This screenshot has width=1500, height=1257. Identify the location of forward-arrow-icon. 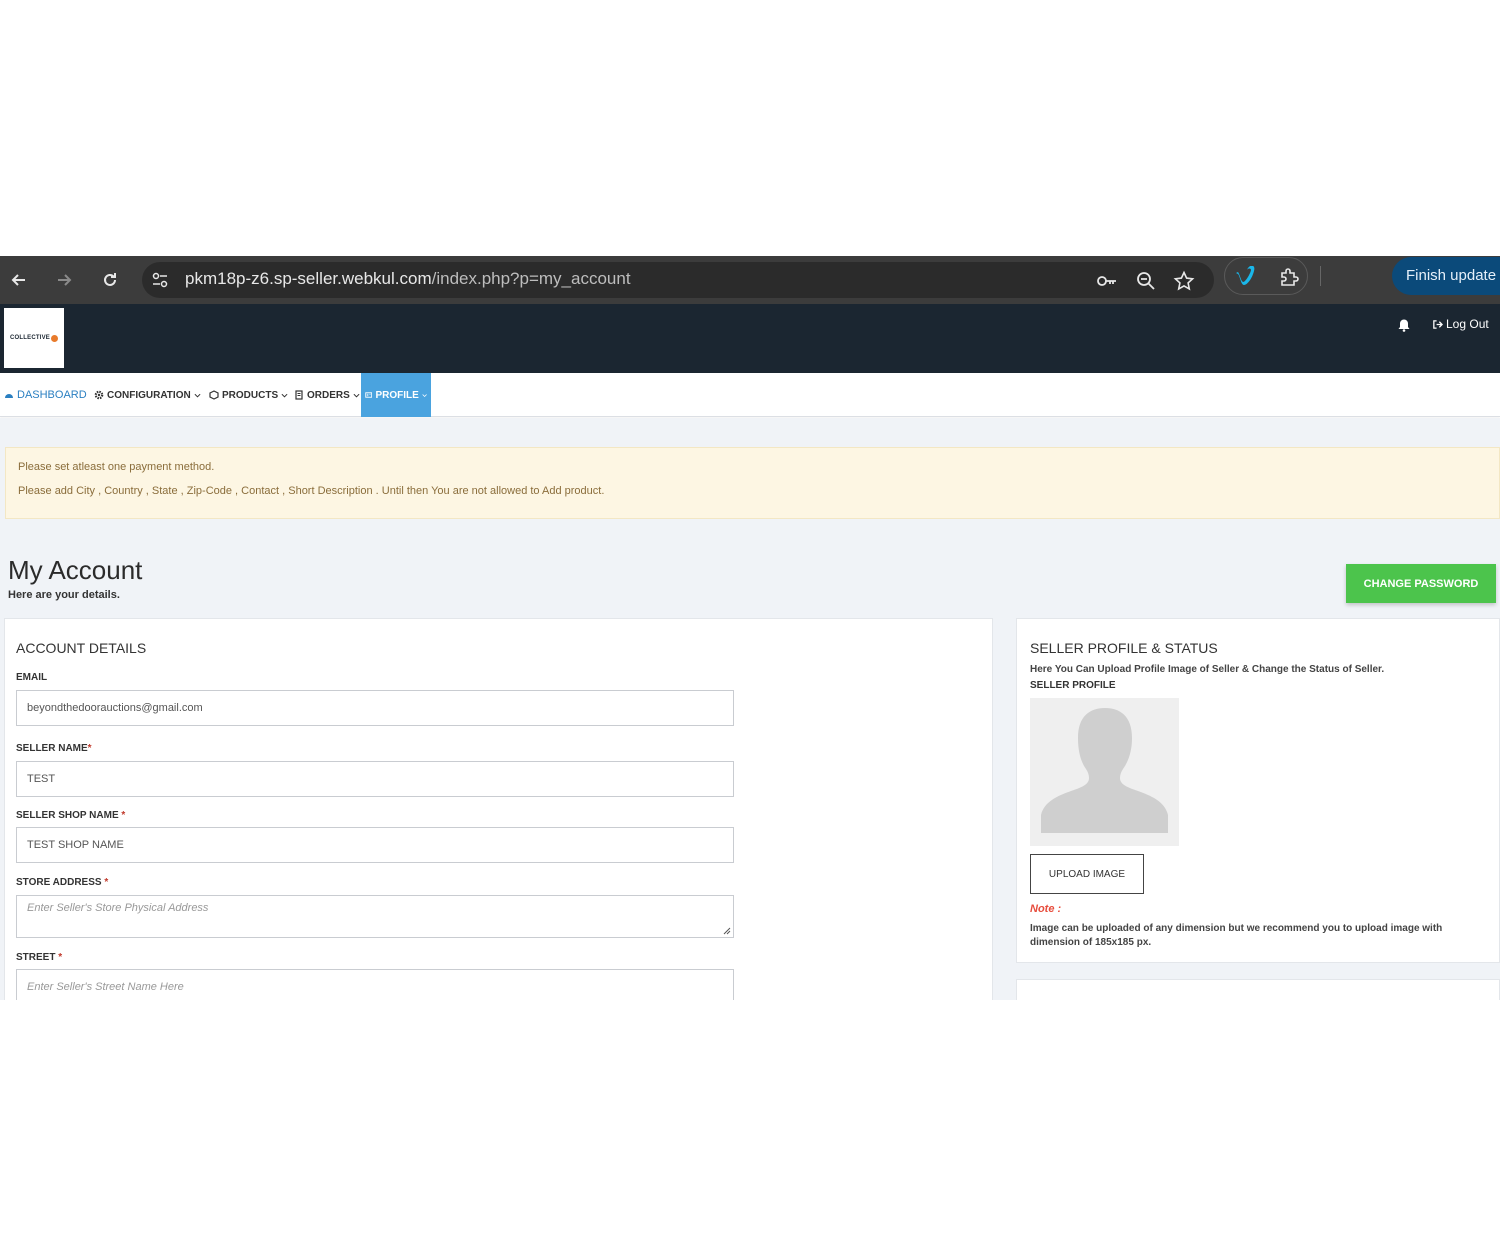
(65, 280).